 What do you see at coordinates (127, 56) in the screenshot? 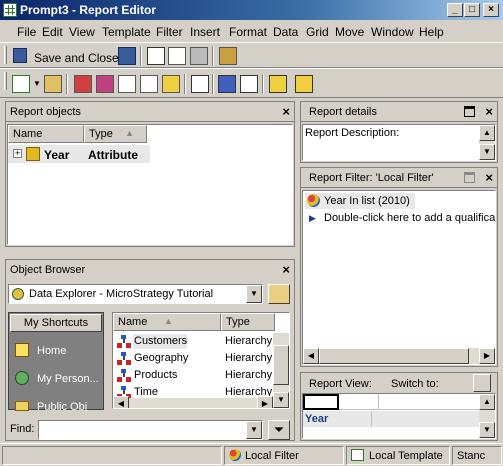
I see `save-icon-small` at bounding box center [127, 56].